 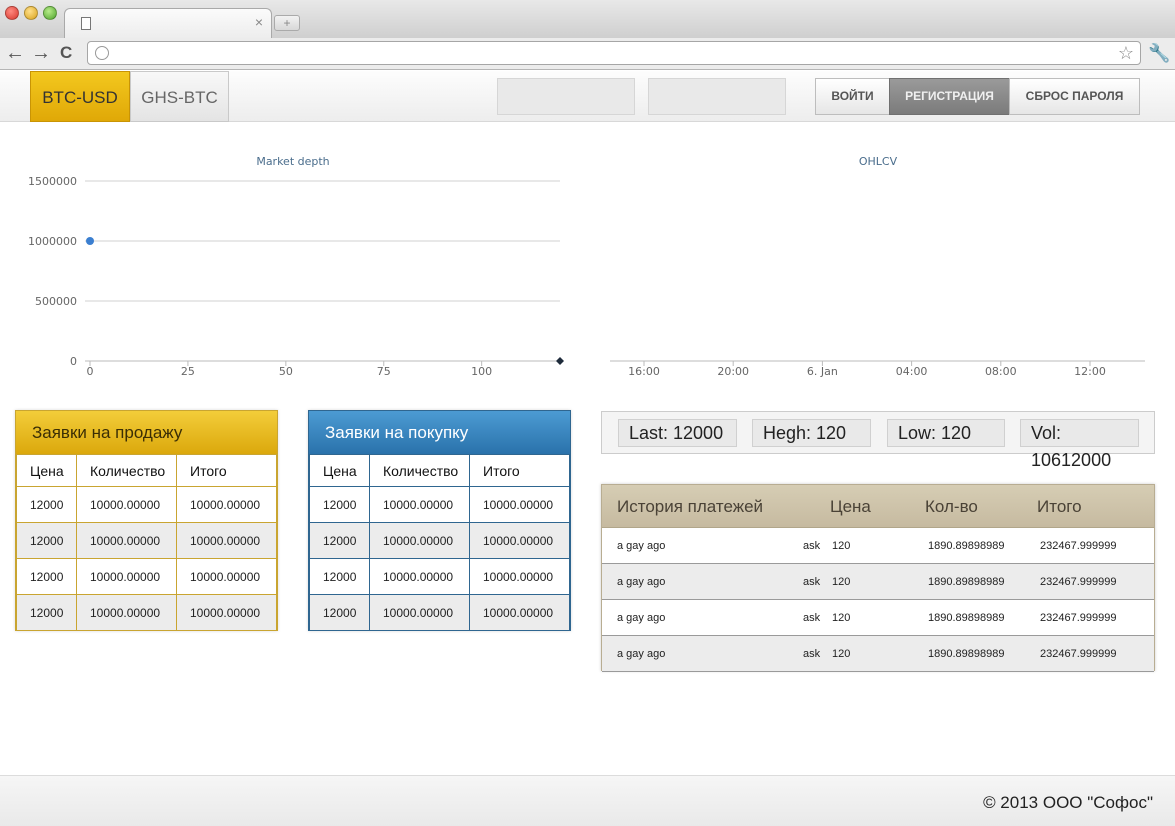 What do you see at coordinates (566, 96) in the screenshot?
I see `login-input` at bounding box center [566, 96].